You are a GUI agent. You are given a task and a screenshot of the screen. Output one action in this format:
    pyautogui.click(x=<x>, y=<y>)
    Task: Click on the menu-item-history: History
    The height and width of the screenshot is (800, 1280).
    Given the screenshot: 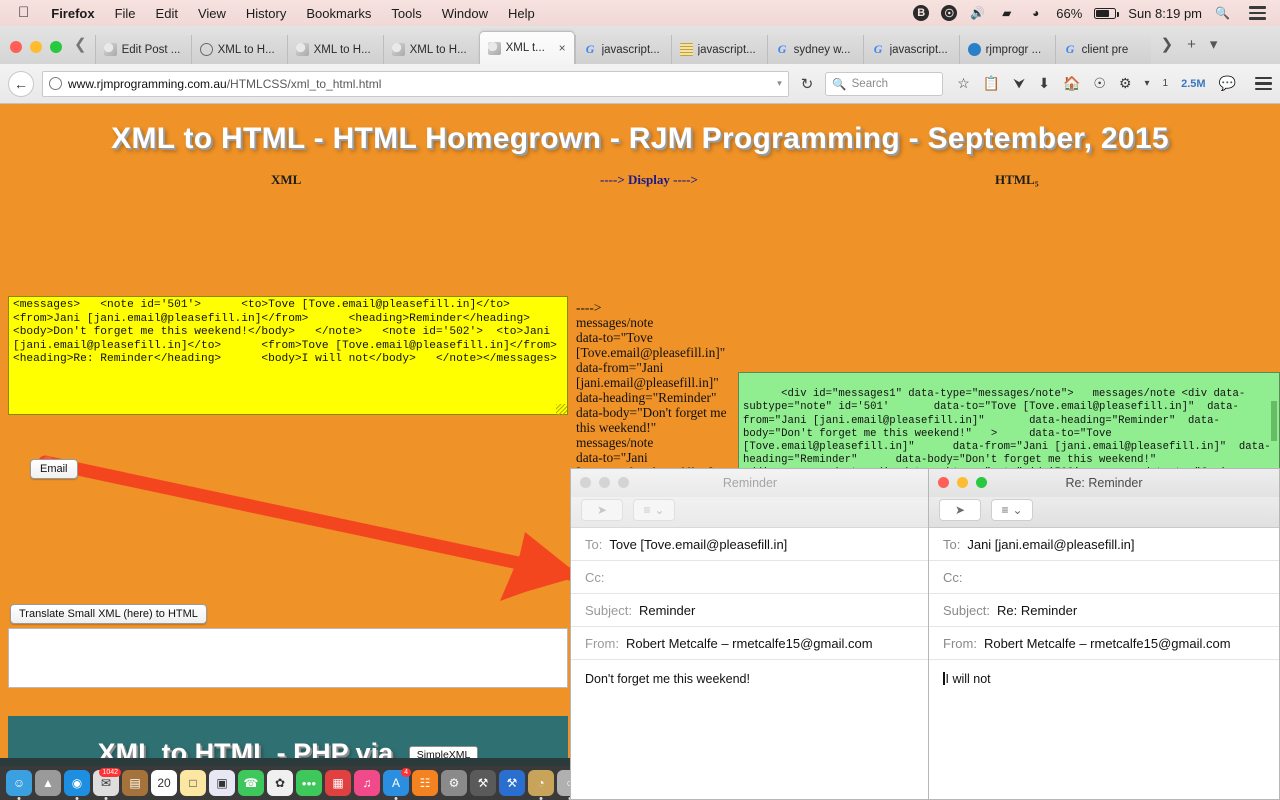 What is the action you would take?
    pyautogui.click(x=266, y=13)
    